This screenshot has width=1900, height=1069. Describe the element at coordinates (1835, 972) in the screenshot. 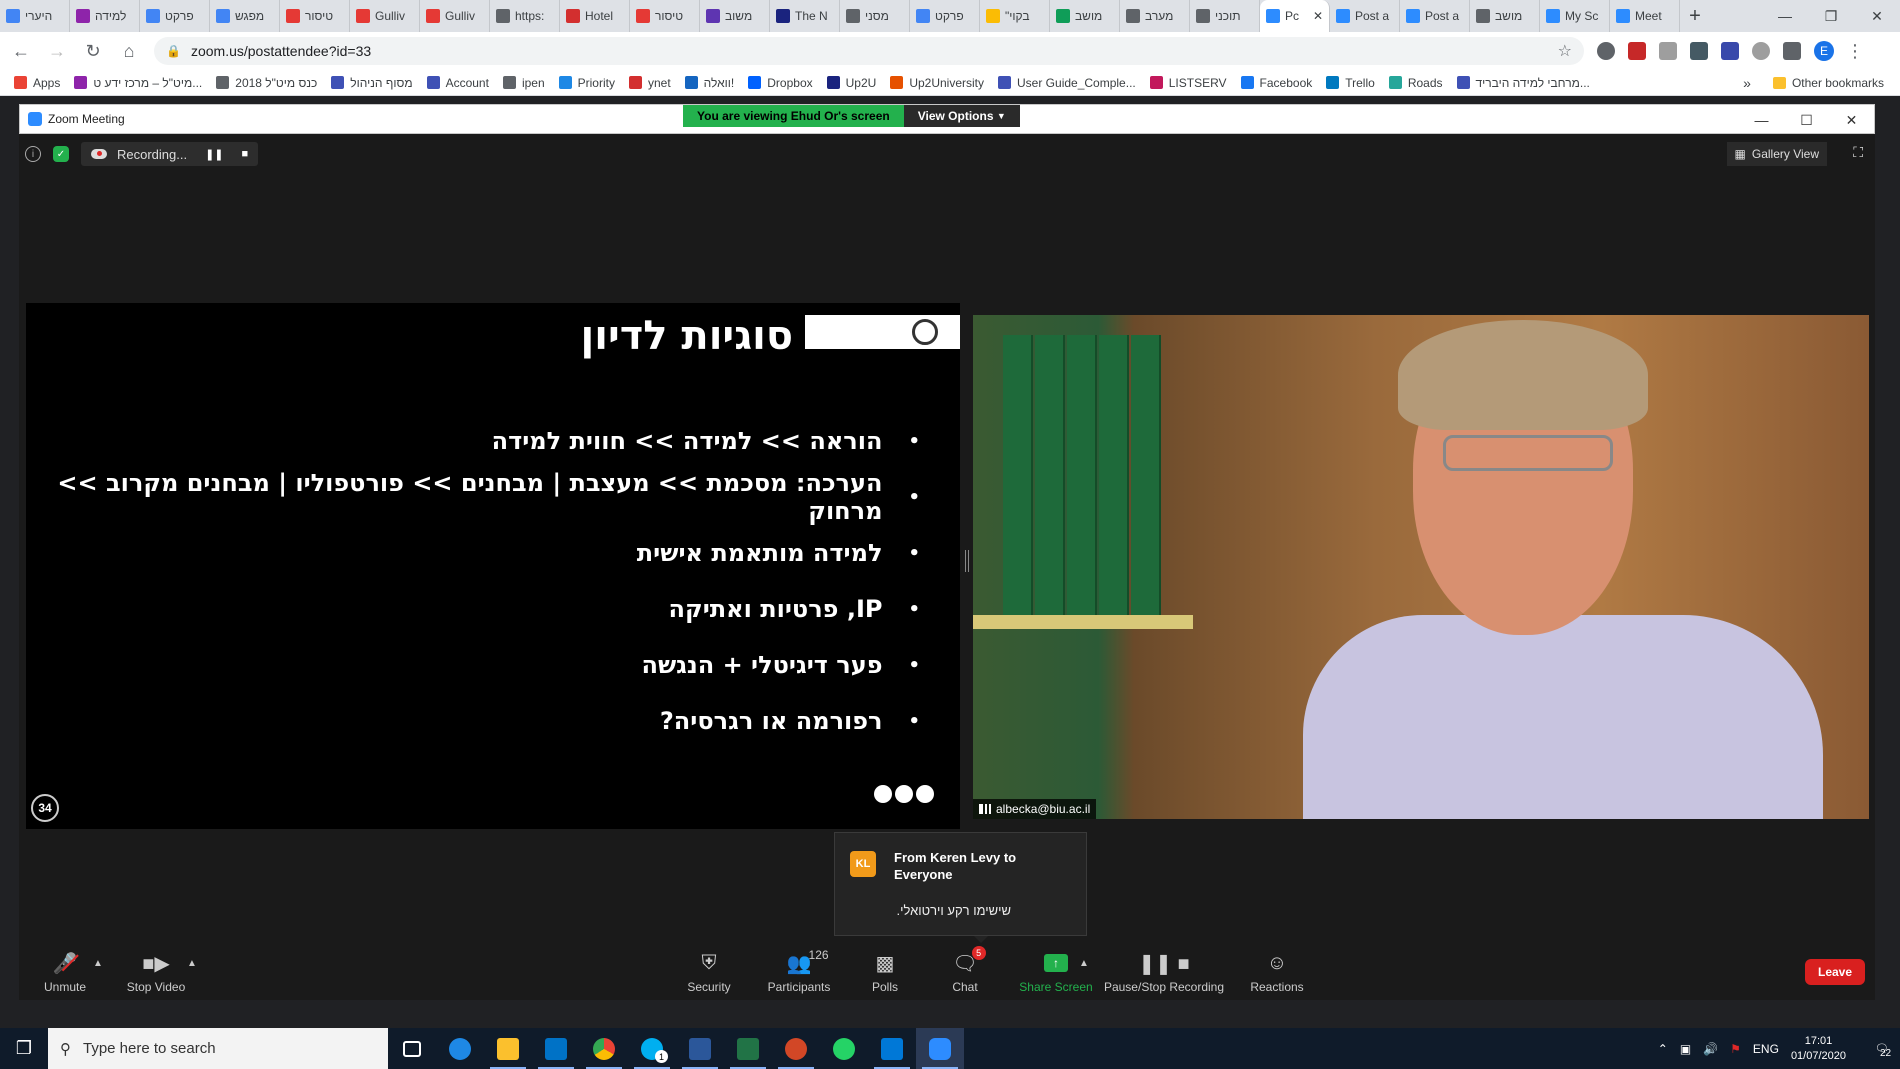

I see `leave-button: Leave` at that location.